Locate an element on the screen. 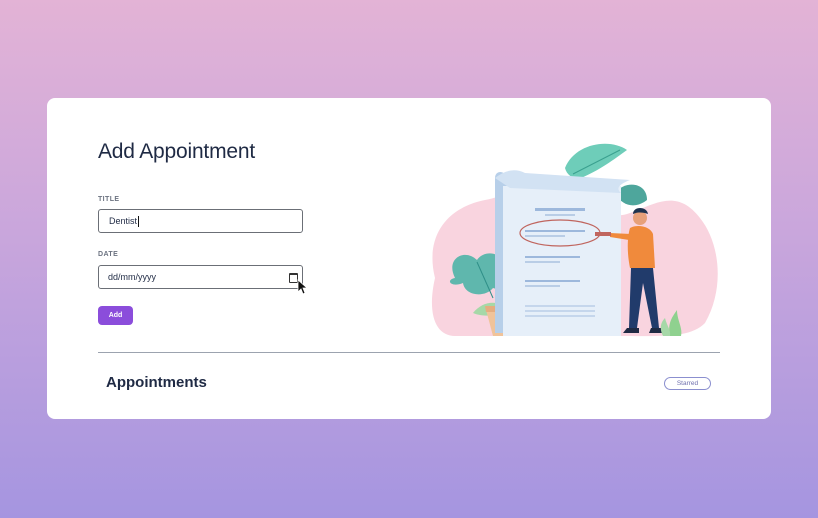 The height and width of the screenshot is (518, 818). starred-filter-button: Starred is located at coordinates (687, 383).